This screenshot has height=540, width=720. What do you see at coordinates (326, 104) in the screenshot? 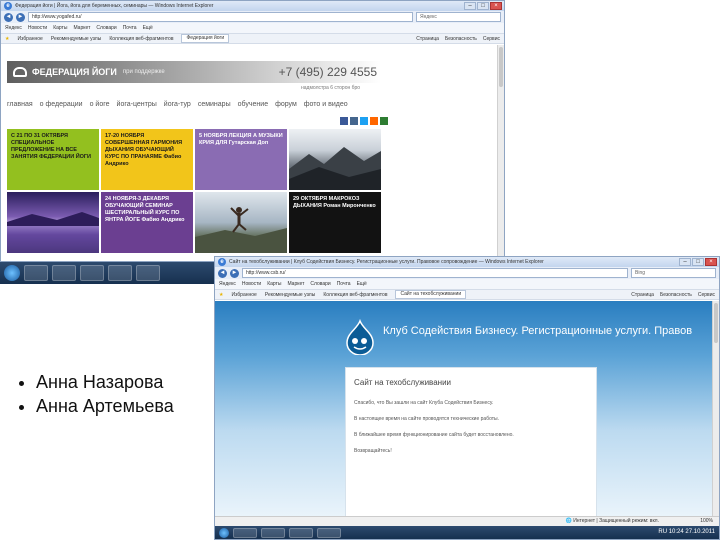
I see `nav-item: фото и видео` at bounding box center [326, 104].